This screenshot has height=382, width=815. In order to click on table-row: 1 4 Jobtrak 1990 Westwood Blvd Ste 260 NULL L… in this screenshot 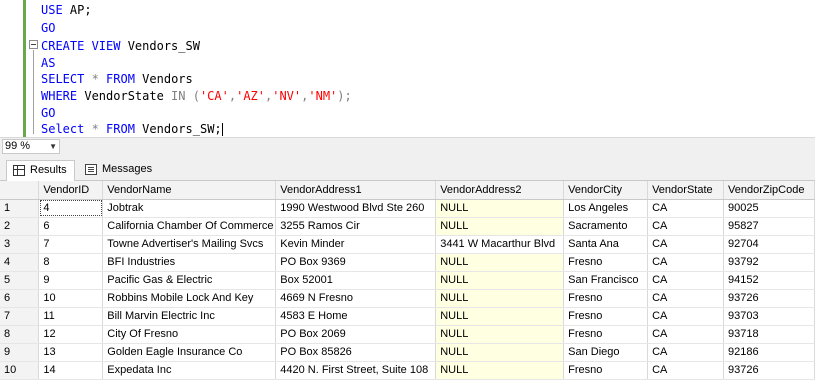, I will do `click(407, 208)`.